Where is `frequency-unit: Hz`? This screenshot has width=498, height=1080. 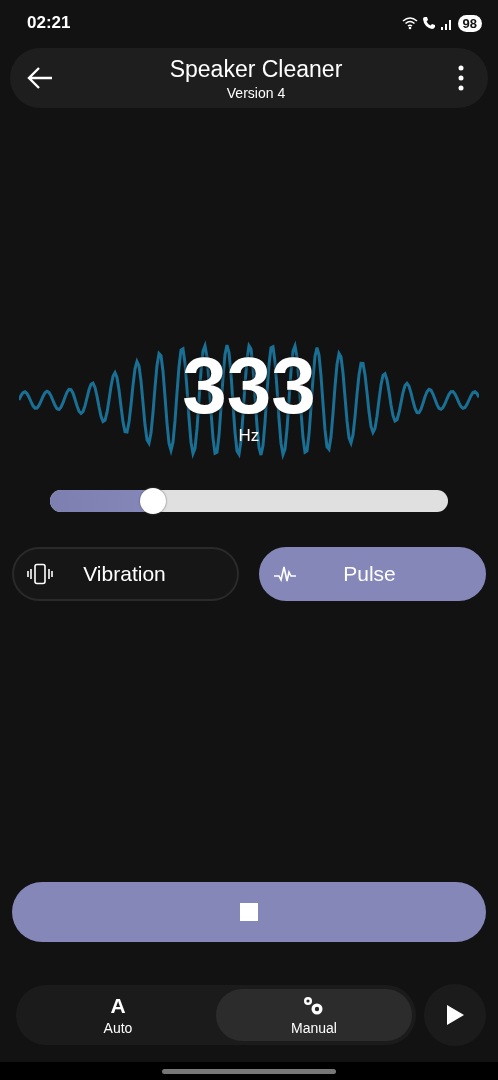
frequency-unit: Hz is located at coordinates (249, 436).